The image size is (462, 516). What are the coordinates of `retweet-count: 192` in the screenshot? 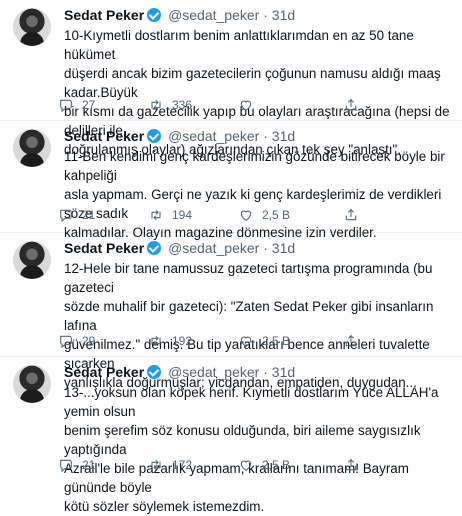 It's located at (182, 341).